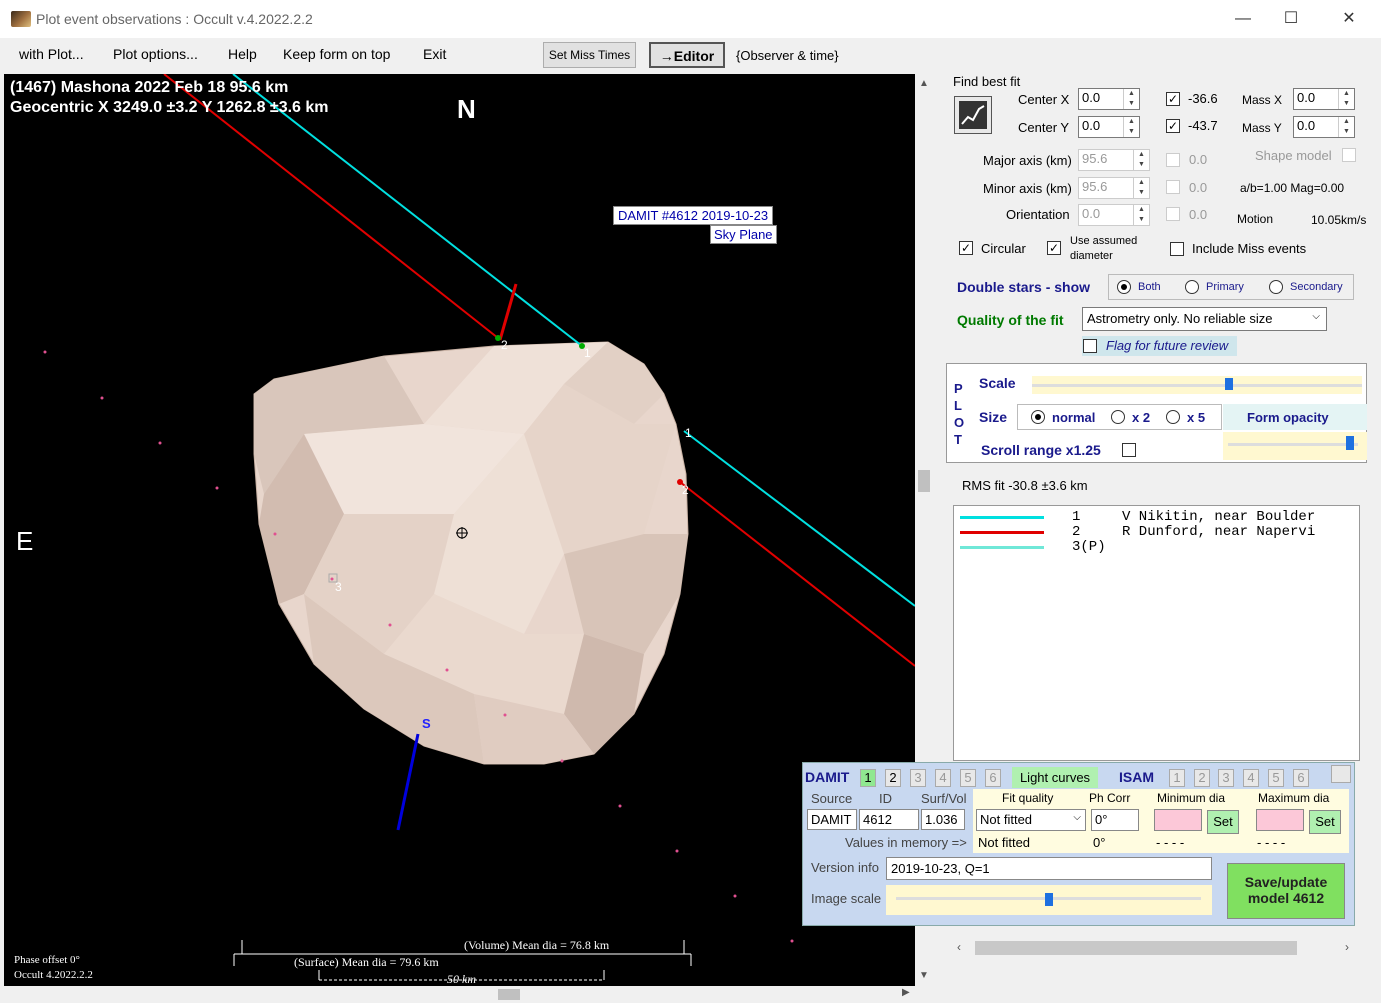  Describe the element at coordinates (1295, 446) in the screenshot. I see `opacity-slider` at that location.